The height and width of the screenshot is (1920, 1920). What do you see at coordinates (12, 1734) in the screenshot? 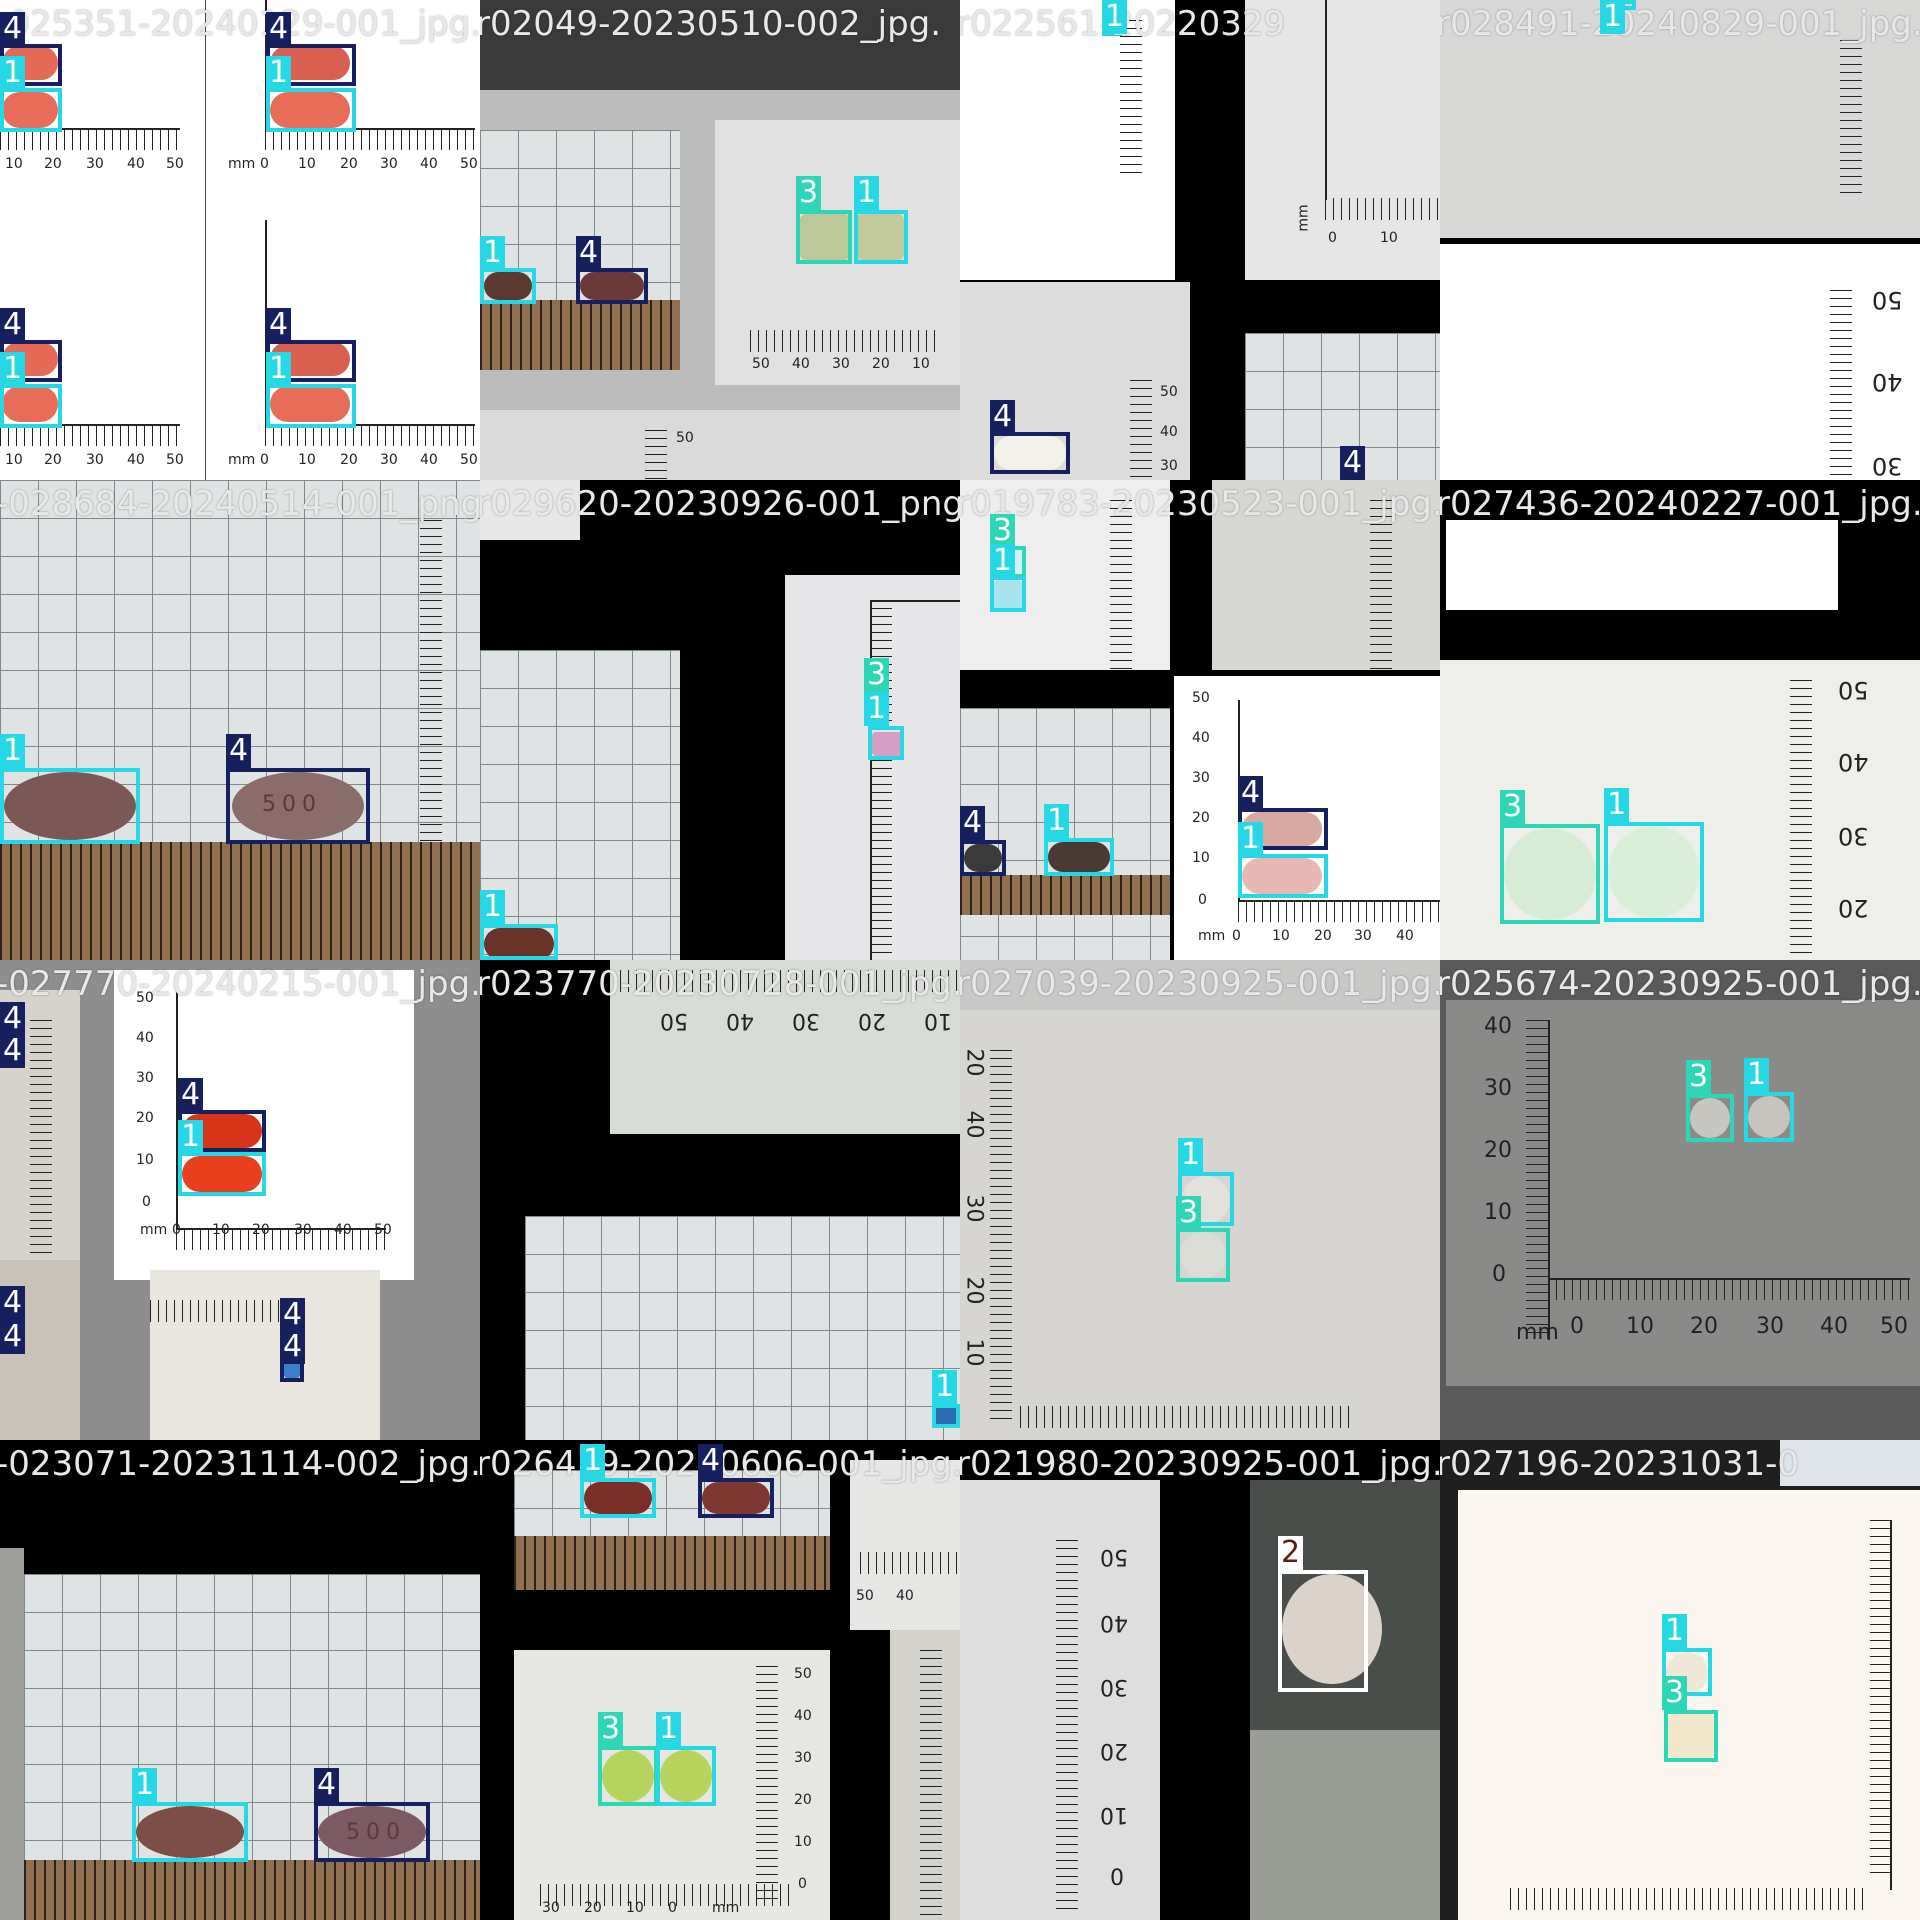
I see `side-strip` at bounding box center [12, 1734].